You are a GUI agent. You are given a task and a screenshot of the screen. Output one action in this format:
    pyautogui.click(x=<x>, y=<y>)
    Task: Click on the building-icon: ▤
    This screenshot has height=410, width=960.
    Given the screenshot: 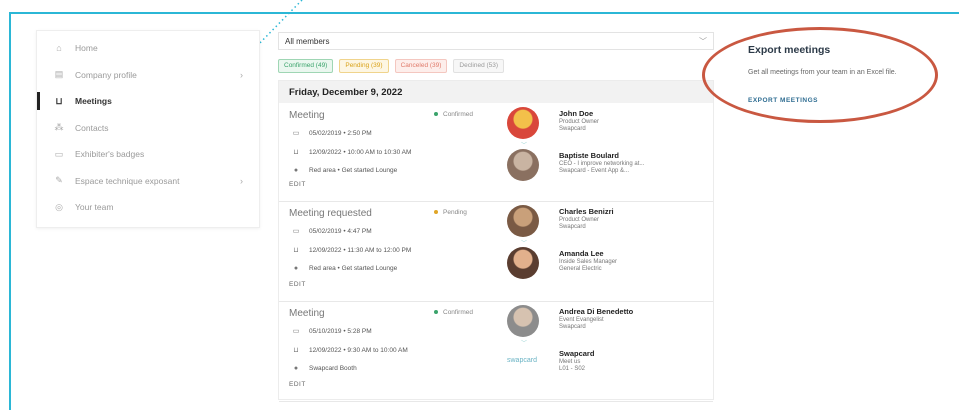 What is the action you would take?
    pyautogui.click(x=59, y=74)
    